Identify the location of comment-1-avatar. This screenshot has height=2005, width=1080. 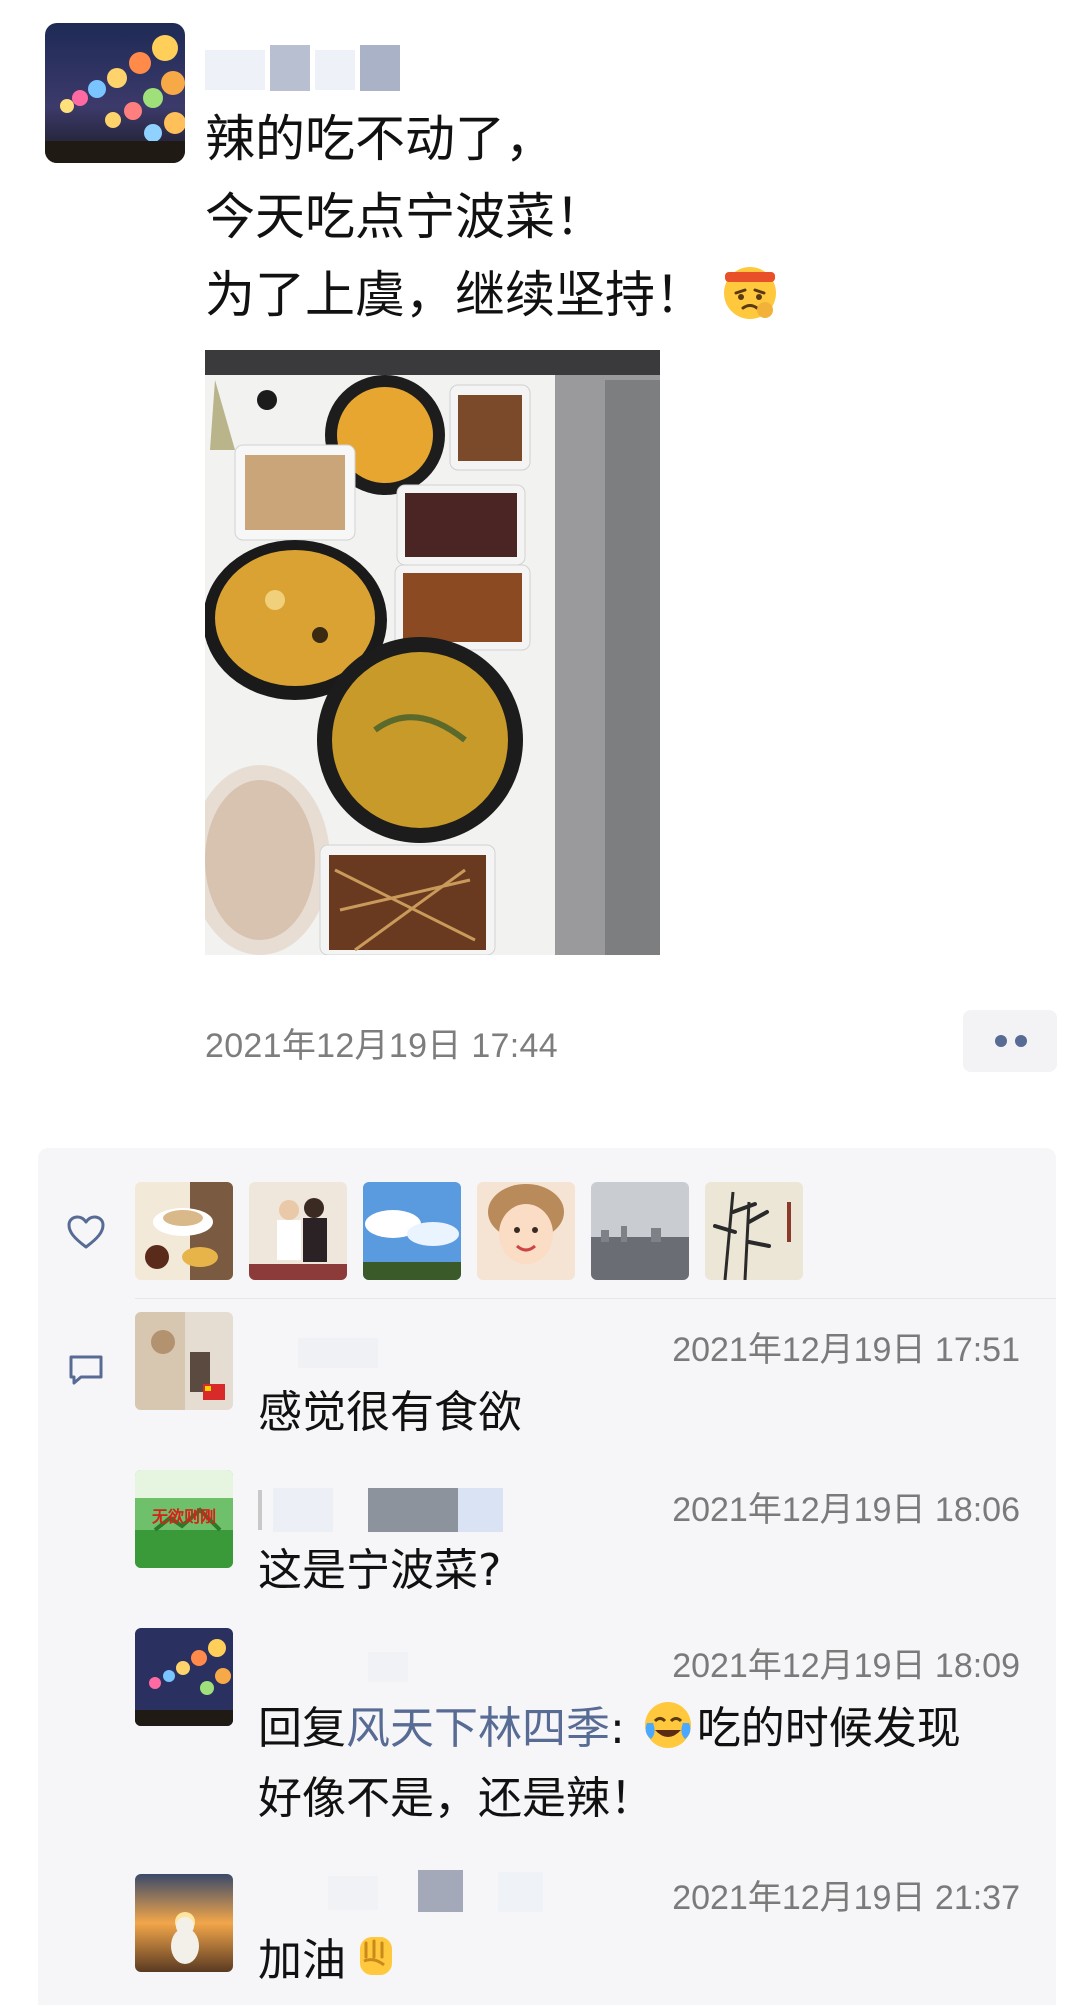
(184, 1361).